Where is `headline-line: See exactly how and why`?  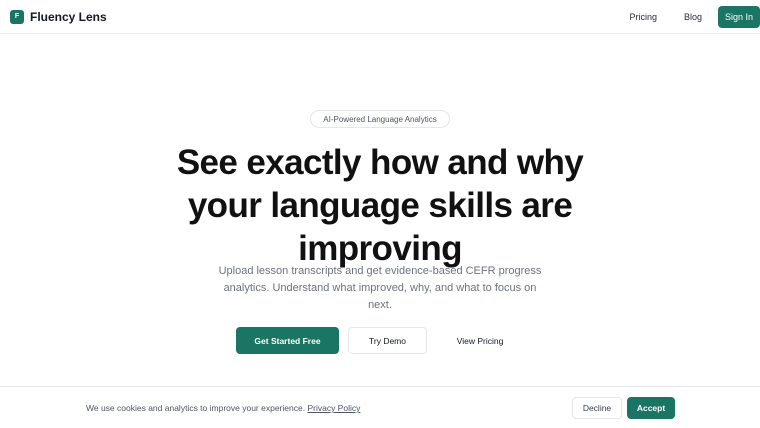 headline-line: See exactly how and why is located at coordinates (380, 162).